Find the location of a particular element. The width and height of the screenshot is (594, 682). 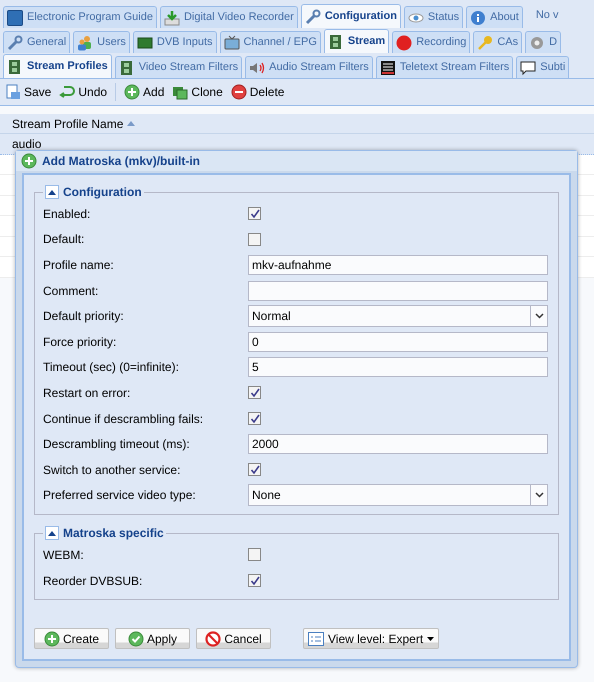

tab: Video Stream Filters is located at coordinates (178, 67).